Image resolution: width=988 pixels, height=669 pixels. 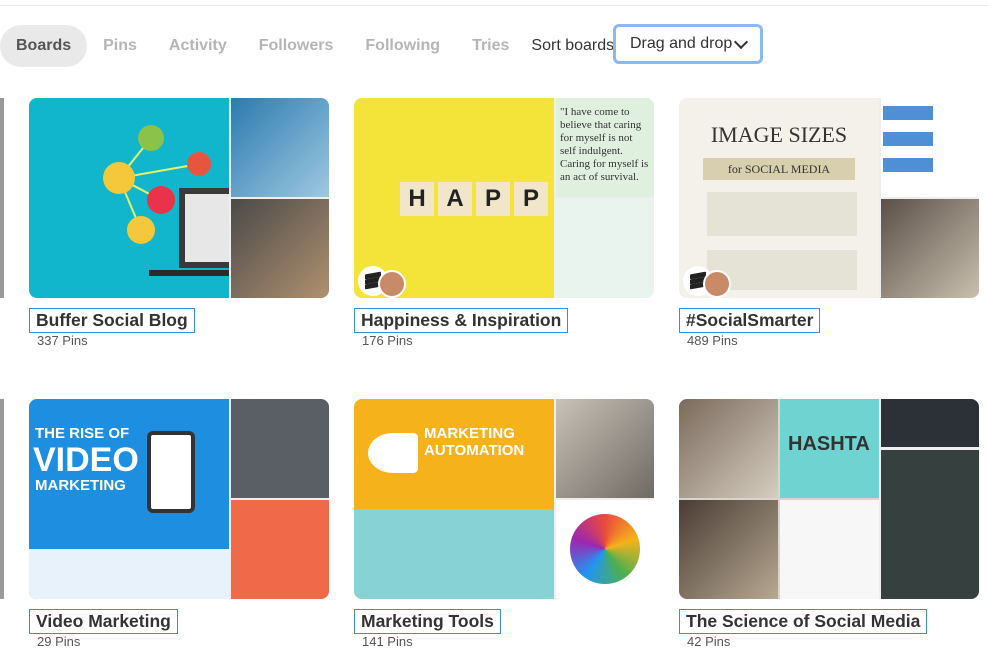 What do you see at coordinates (494, 5) in the screenshot?
I see `top-divider` at bounding box center [494, 5].